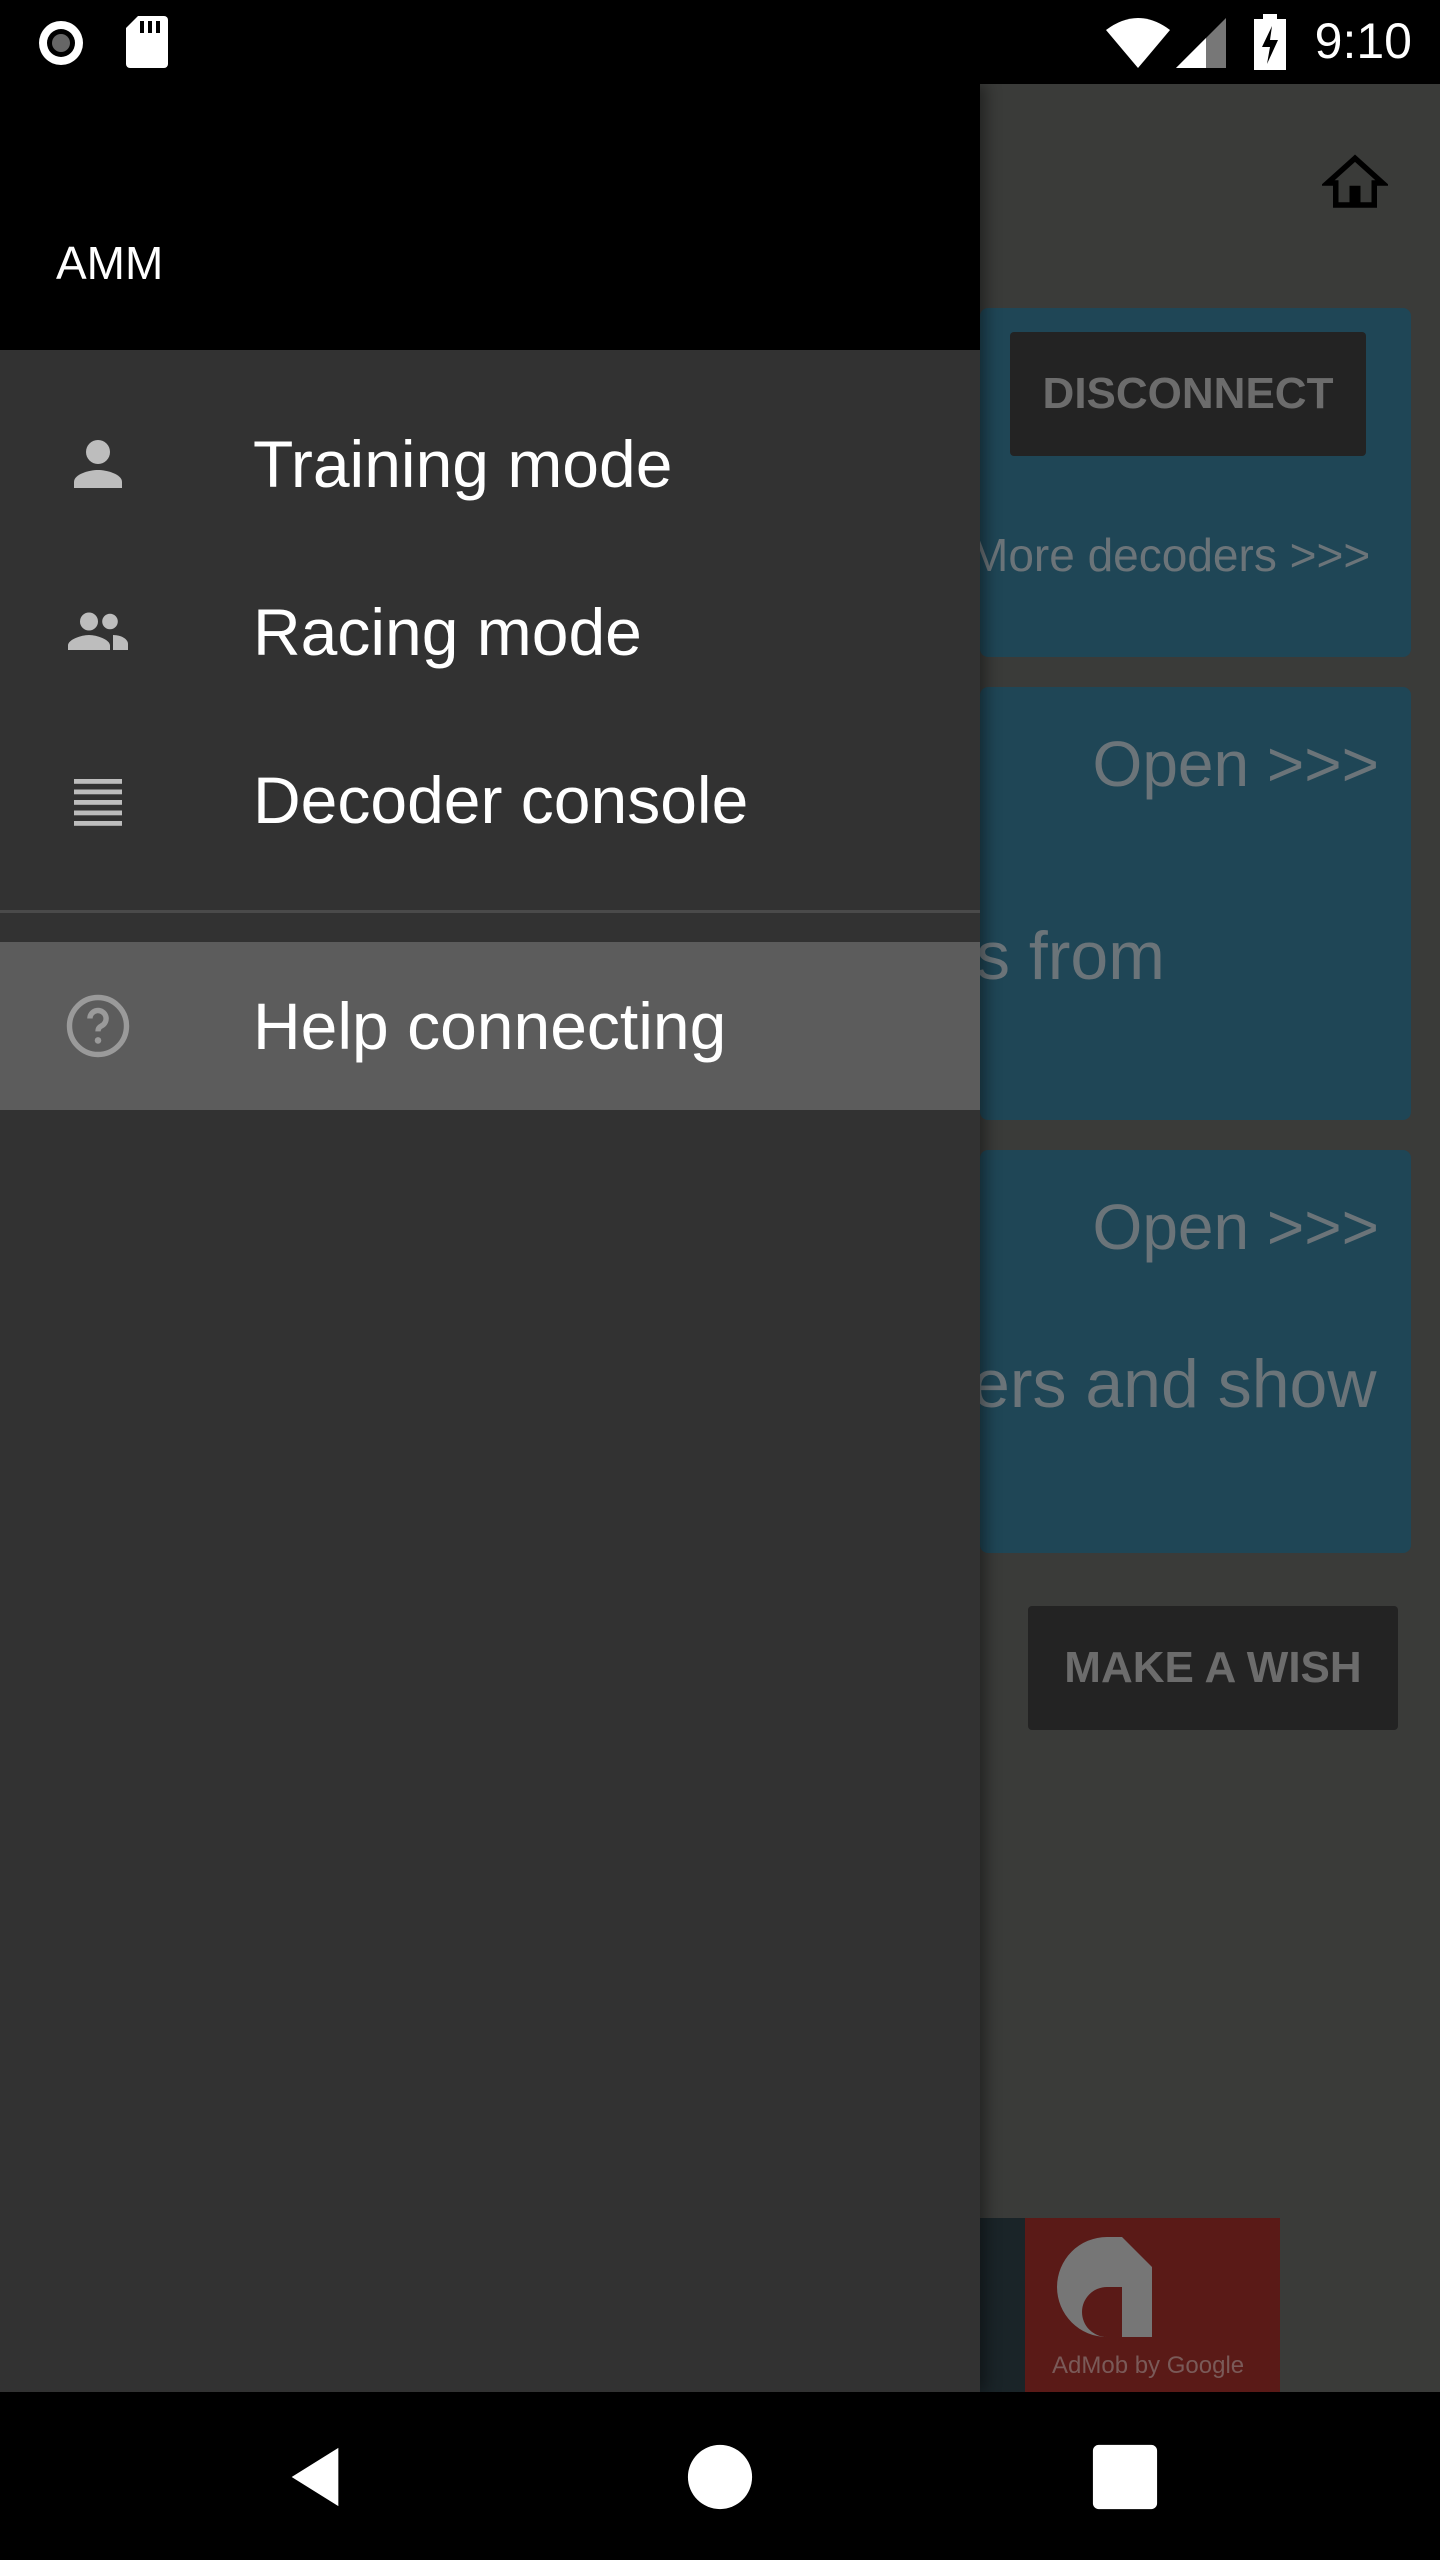 This screenshot has height=2560, width=1440. I want to click on disconnect-button: DISCONNECT, so click(1188, 394).